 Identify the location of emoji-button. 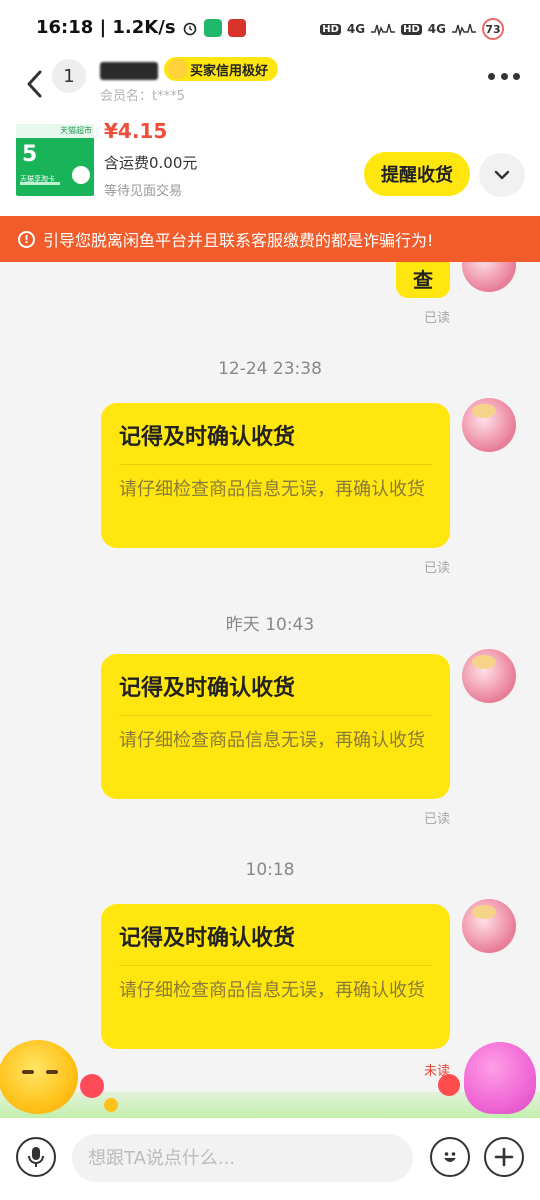
(450, 1157).